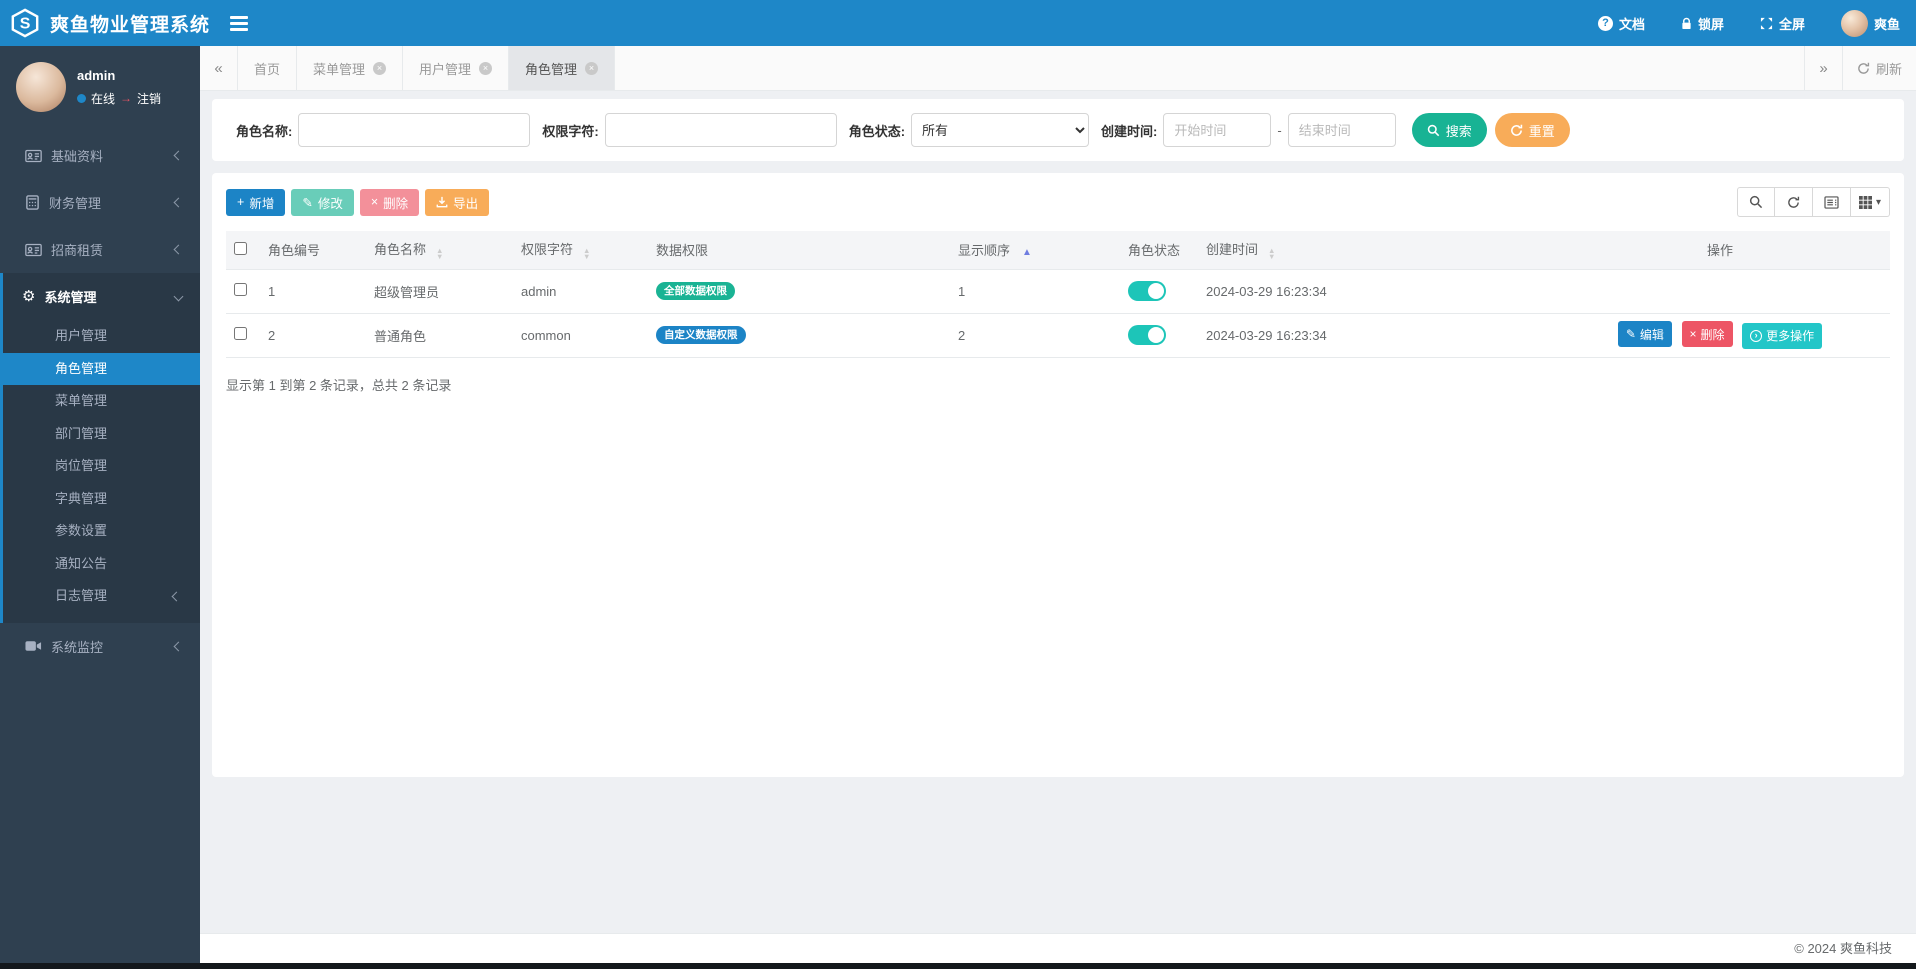  What do you see at coordinates (1888, 69) in the screenshot?
I see `refresh-label: 刷新` at bounding box center [1888, 69].